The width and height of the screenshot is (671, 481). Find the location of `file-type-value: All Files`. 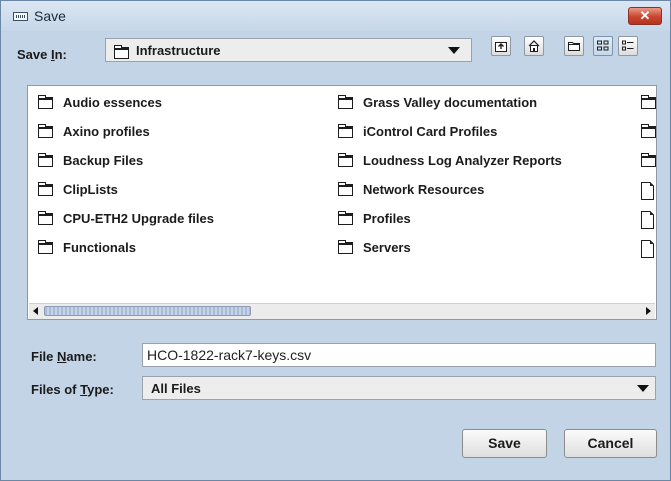

file-type-value: All Files is located at coordinates (176, 388).